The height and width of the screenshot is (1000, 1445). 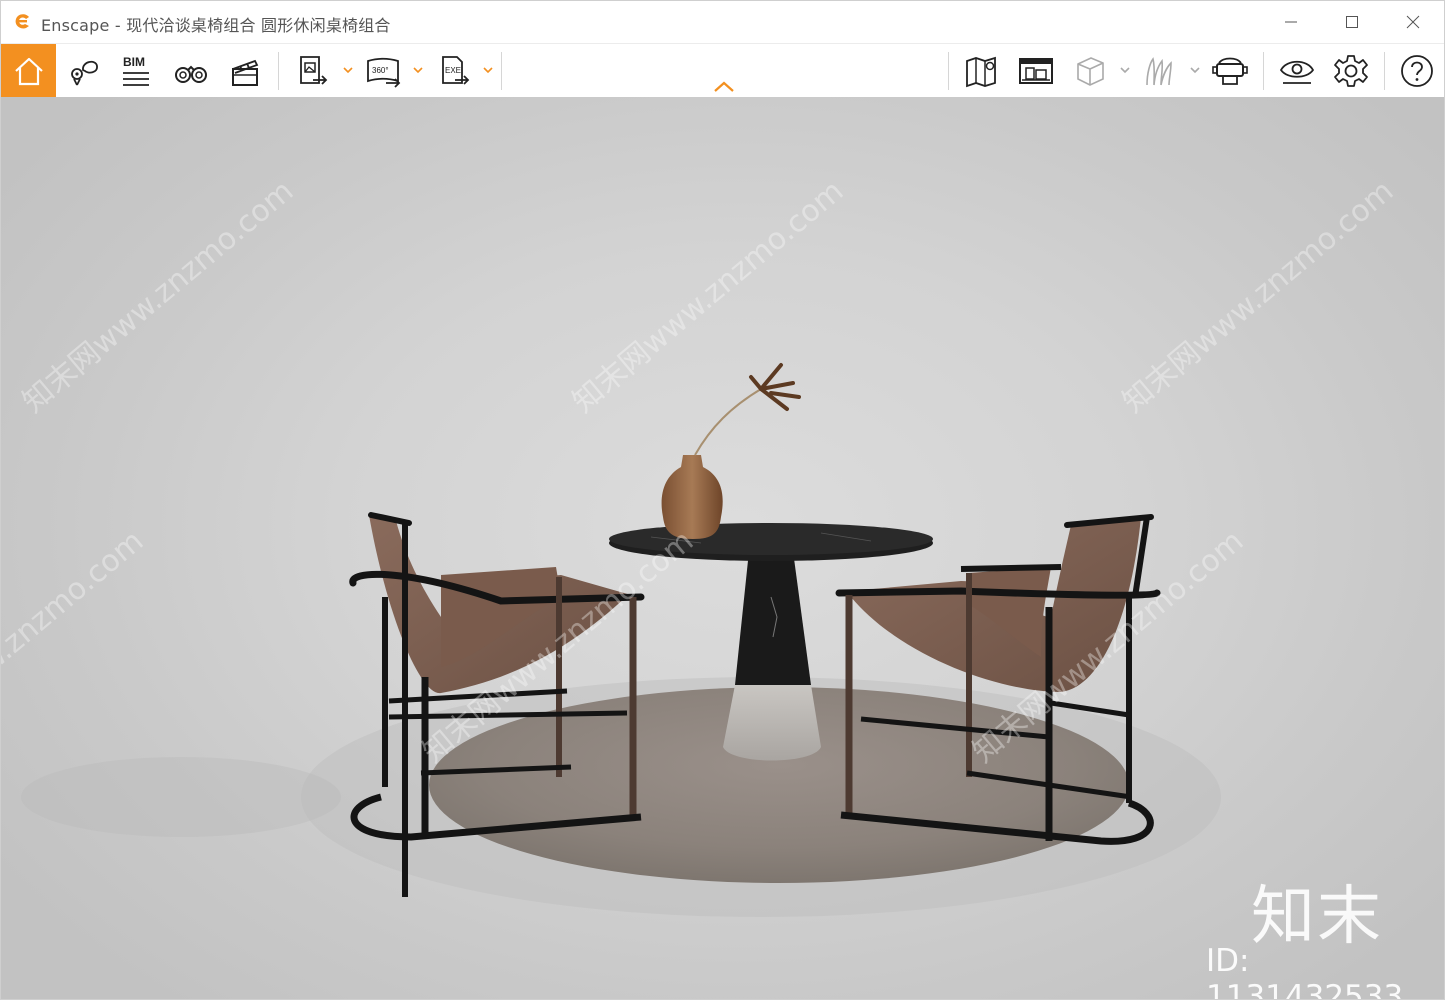 What do you see at coordinates (722, 22) in the screenshot?
I see `title-bar: Enscape - 现代洽谈桌椅组合 圆形休闲桌椅组合` at bounding box center [722, 22].